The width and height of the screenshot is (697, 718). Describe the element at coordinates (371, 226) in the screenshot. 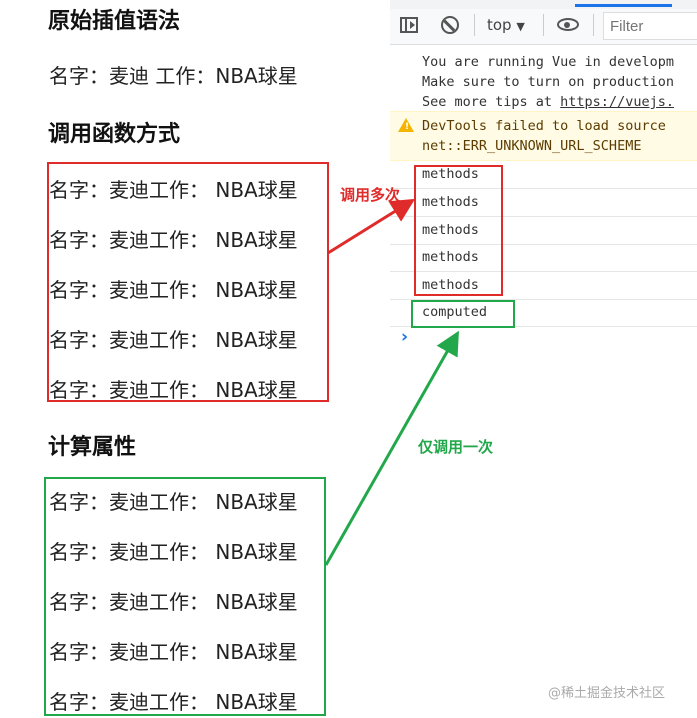

I see `red-arrow` at that location.